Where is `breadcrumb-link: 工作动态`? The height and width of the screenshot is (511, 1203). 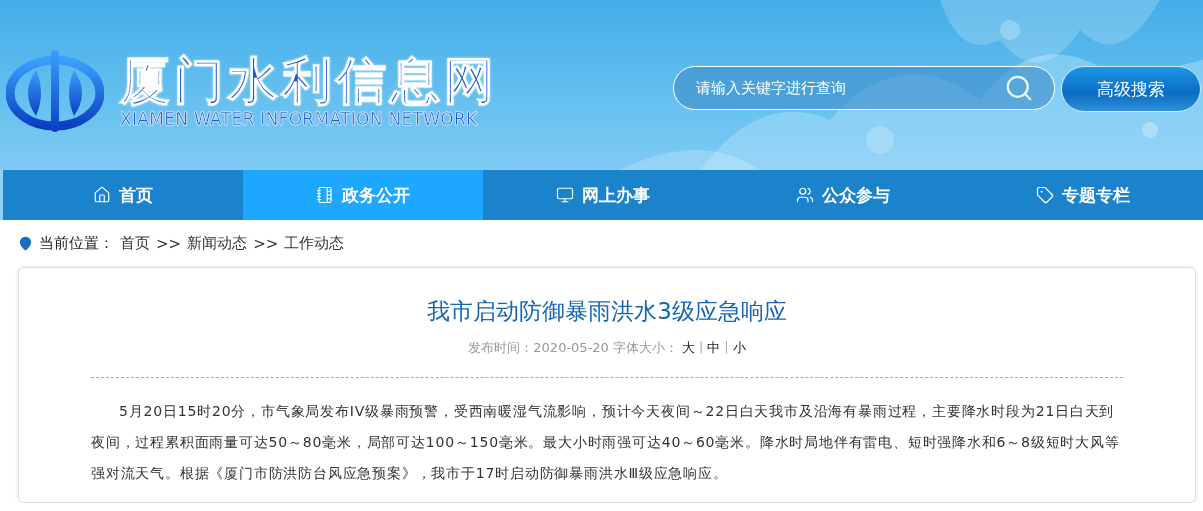 breadcrumb-link: 工作动态 is located at coordinates (314, 243).